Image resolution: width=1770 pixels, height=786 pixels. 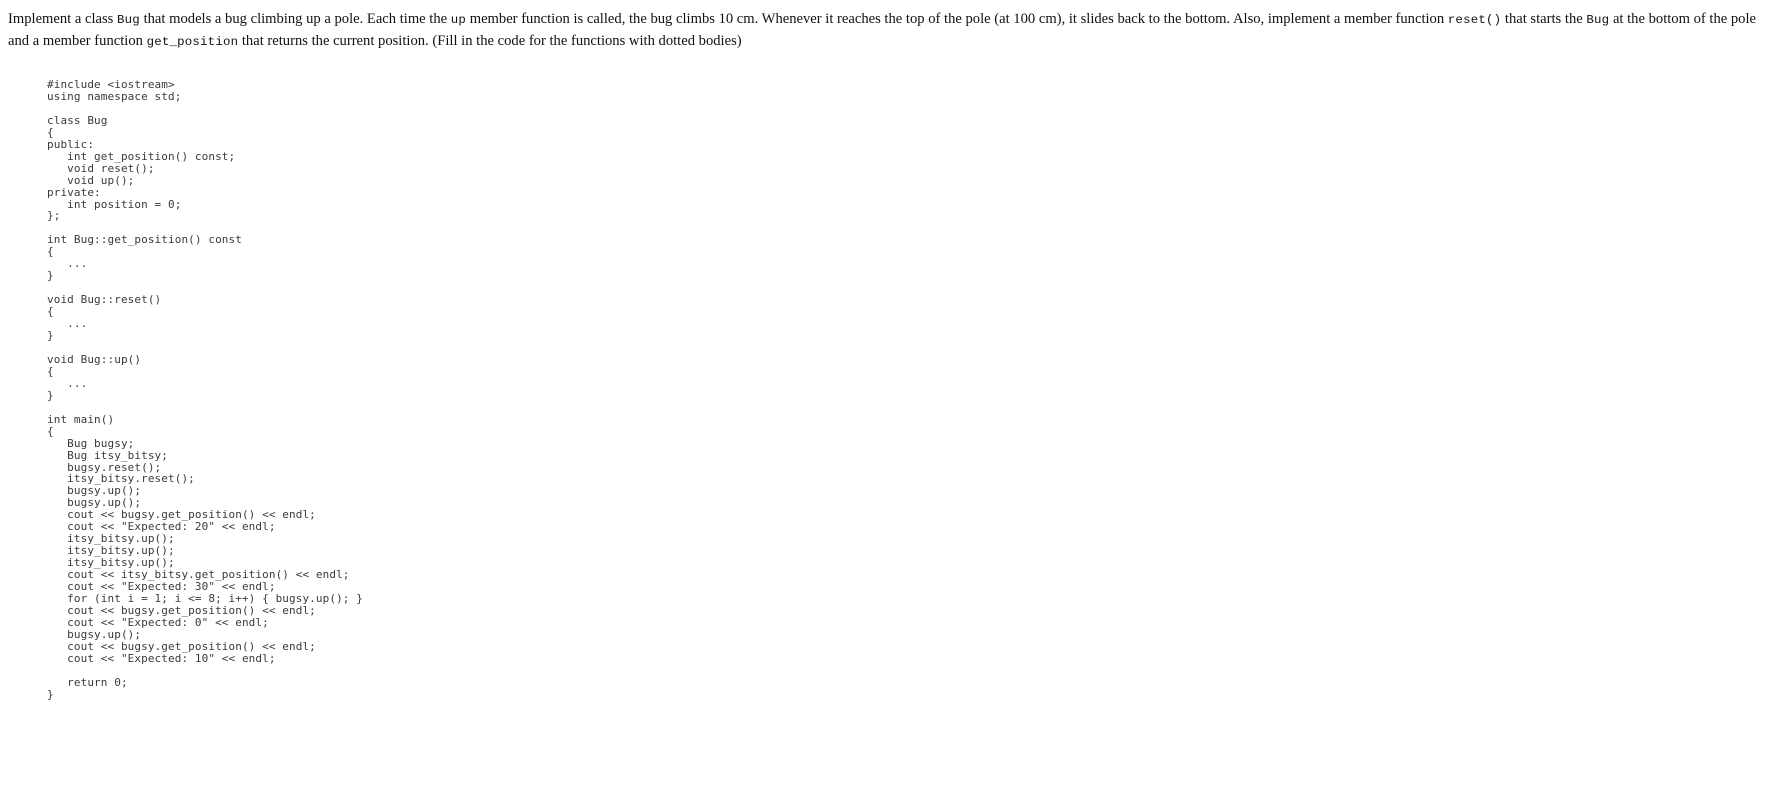 I want to click on code-line: cout << "Expected: 0" << endl;, so click(x=158, y=622).